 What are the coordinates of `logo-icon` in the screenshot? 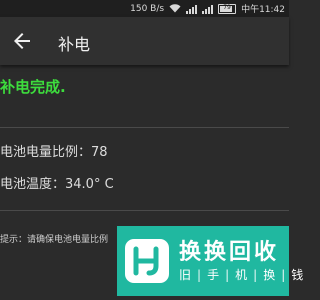 It's located at (147, 261).